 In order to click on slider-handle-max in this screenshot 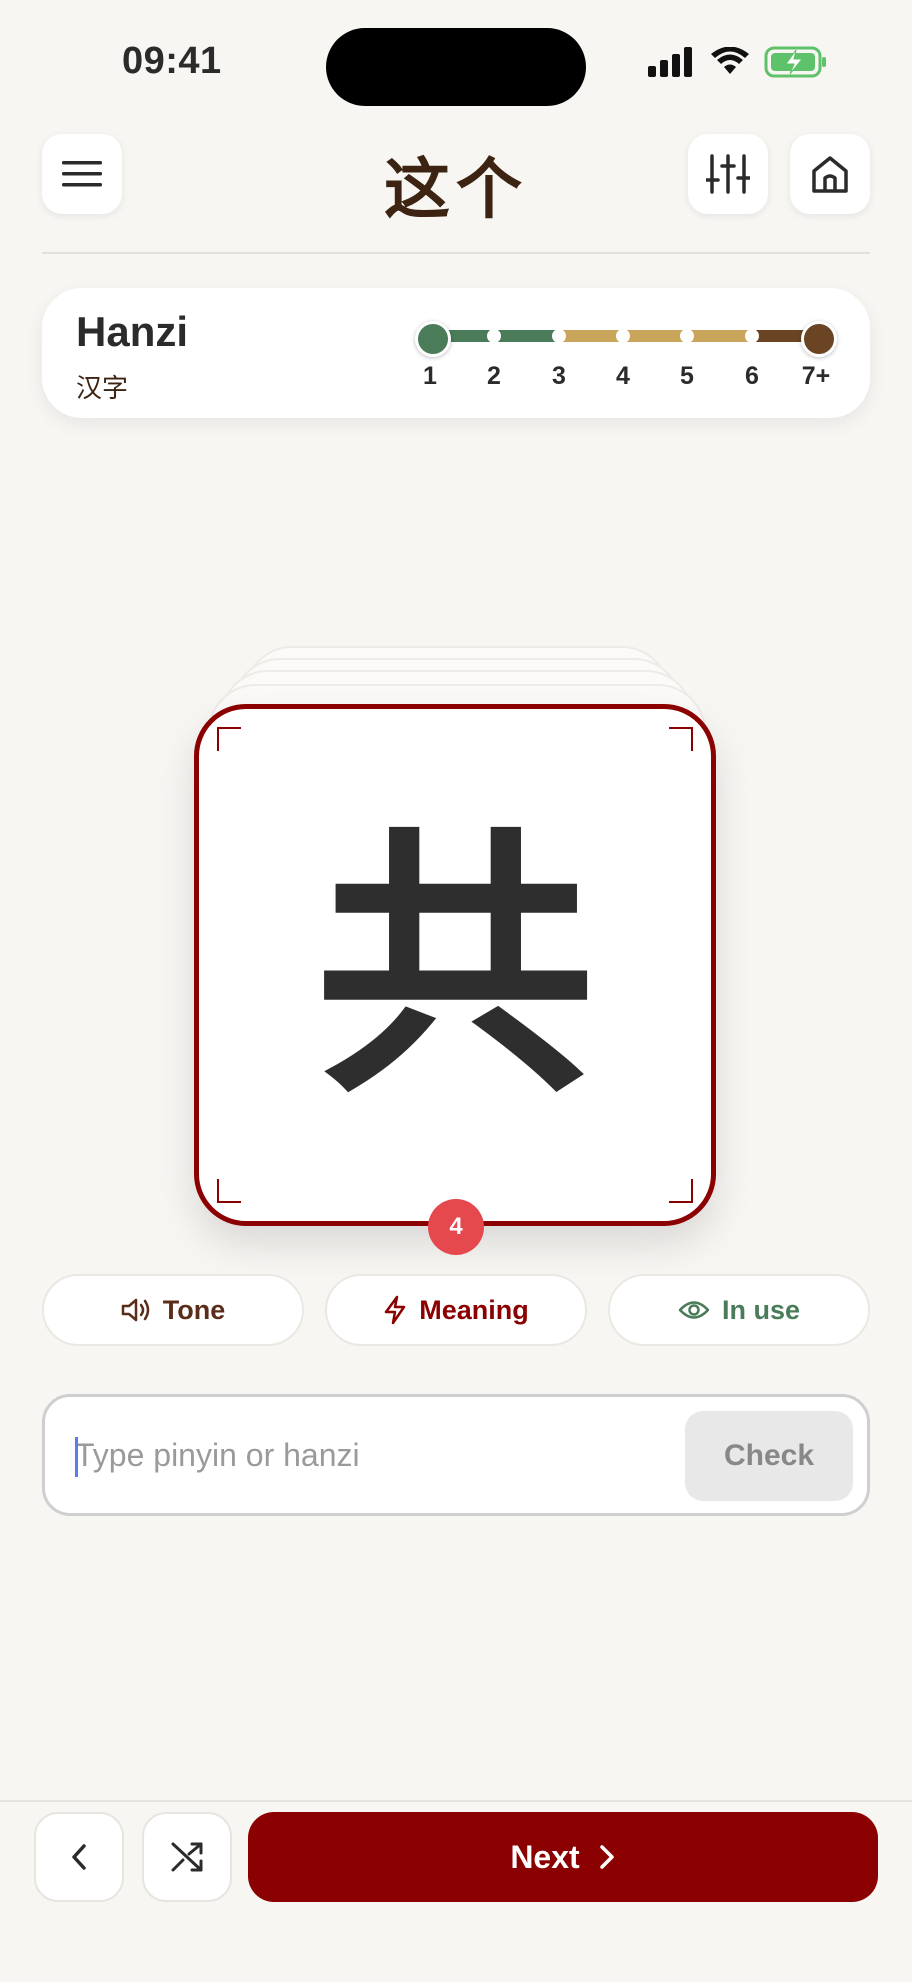, I will do `click(819, 339)`.